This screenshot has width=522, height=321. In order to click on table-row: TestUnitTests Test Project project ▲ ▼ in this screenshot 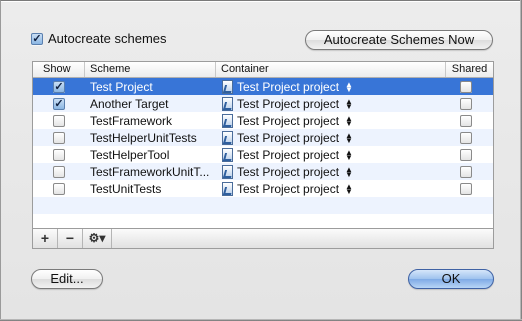, I will do `click(263, 188)`.